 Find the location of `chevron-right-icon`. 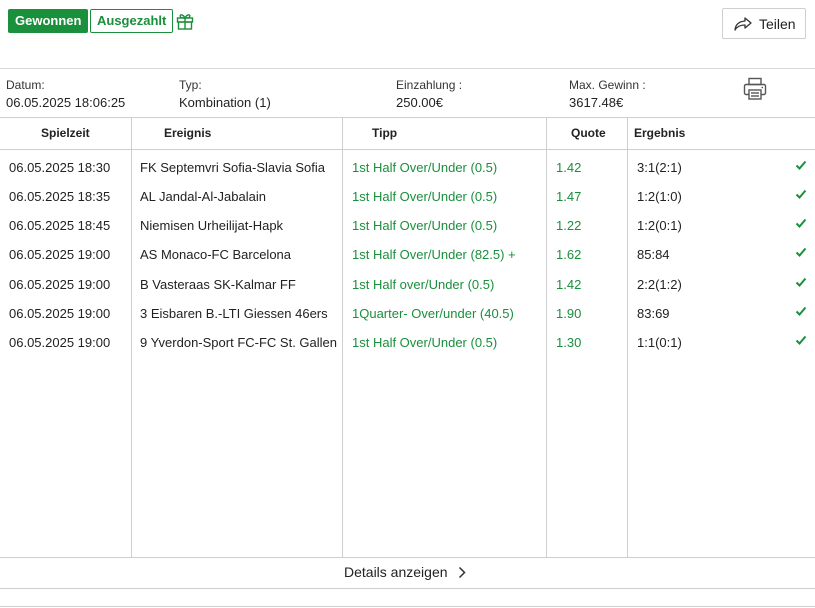

chevron-right-icon is located at coordinates (462, 572).